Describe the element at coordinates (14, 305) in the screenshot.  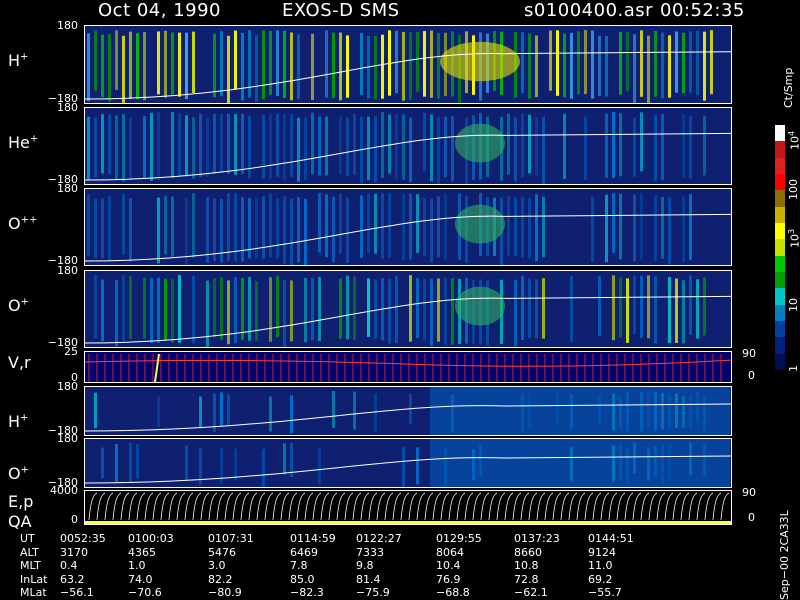
I see `panel-label-text: O` at that location.